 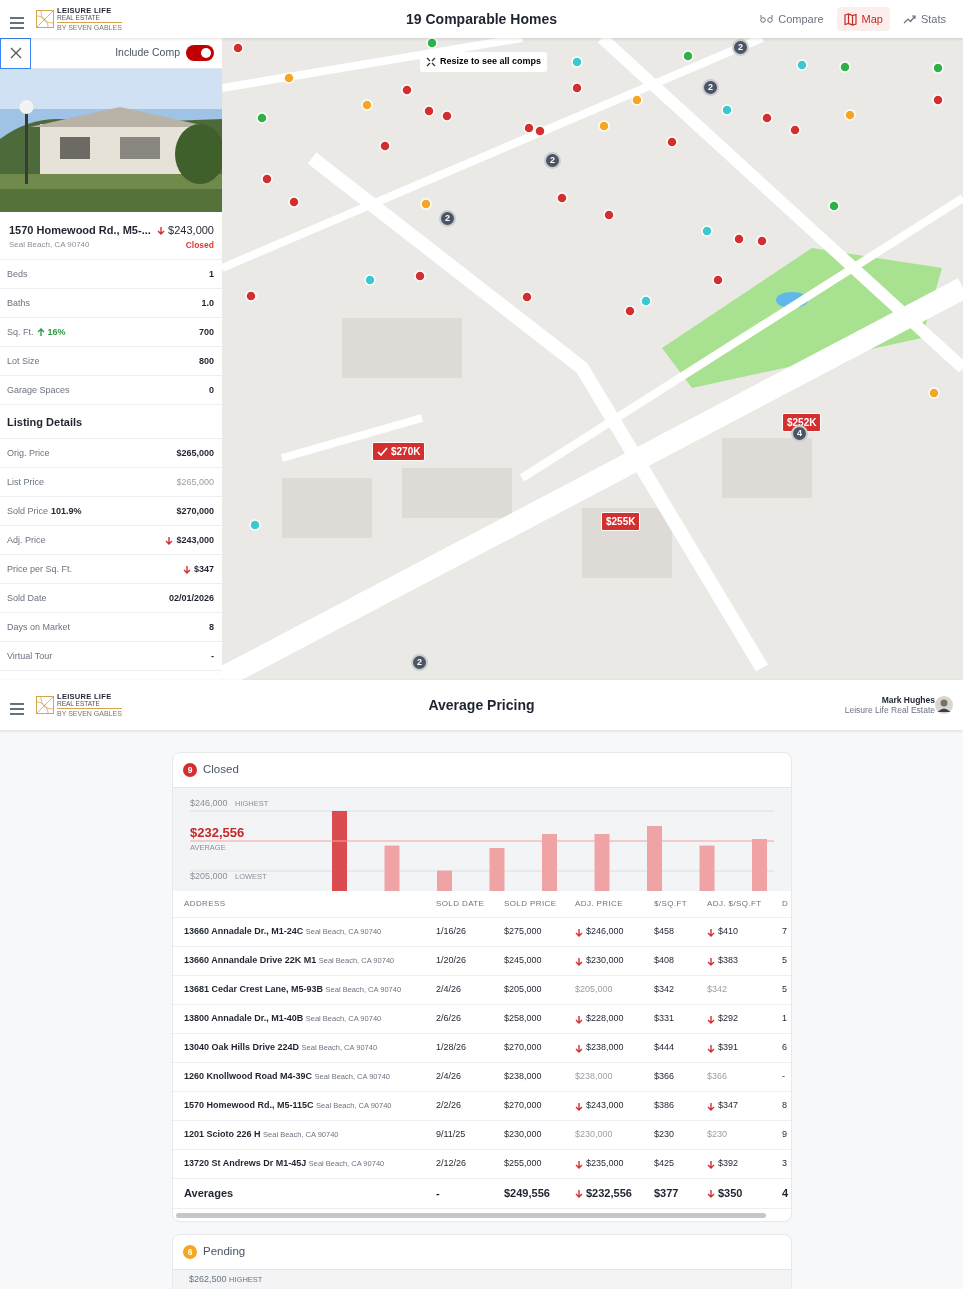 I want to click on table-cell-text: 9/11/25, so click(x=451, y=1135).